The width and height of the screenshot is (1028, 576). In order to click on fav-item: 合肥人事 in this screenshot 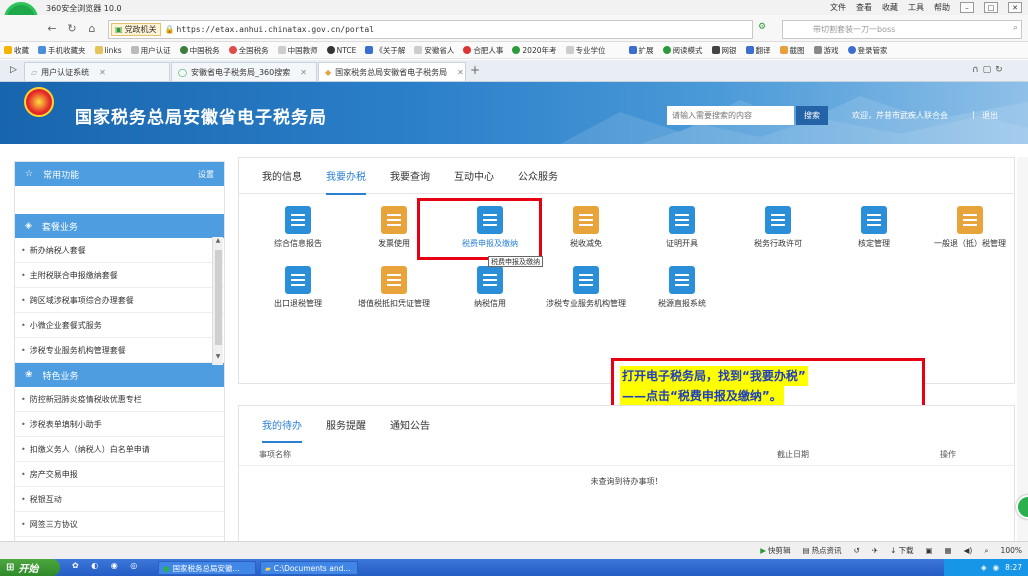, I will do `click(483, 50)`.